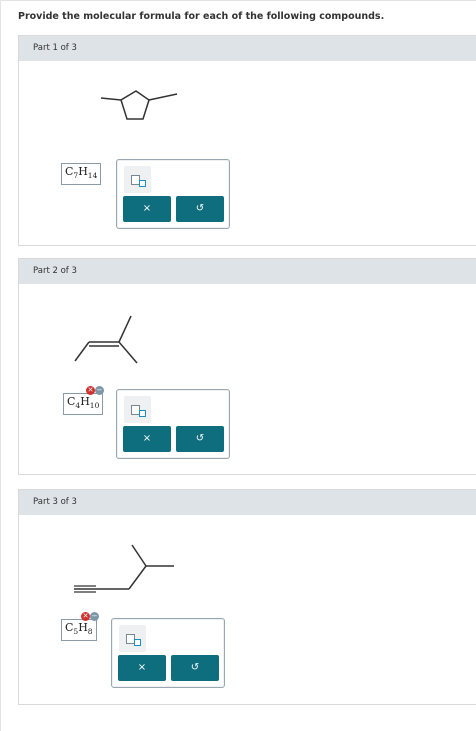 Image resolution: width=476 pixels, height=731 pixels. Describe the element at coordinates (247, 502) in the screenshot. I see `part-3-title: Part 3 of 3` at that location.